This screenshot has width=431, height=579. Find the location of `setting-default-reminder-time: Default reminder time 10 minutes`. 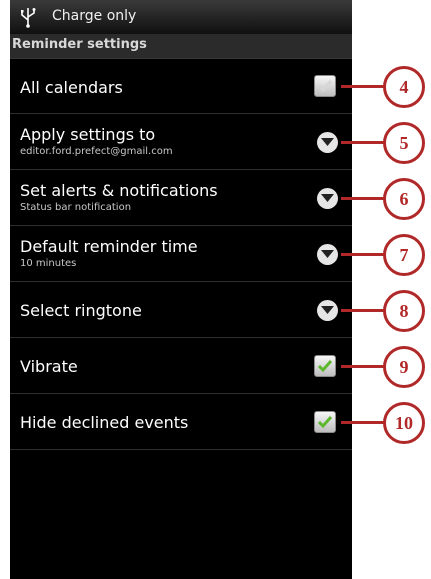

setting-default-reminder-time: Default reminder time 10 minutes is located at coordinates (181, 254).